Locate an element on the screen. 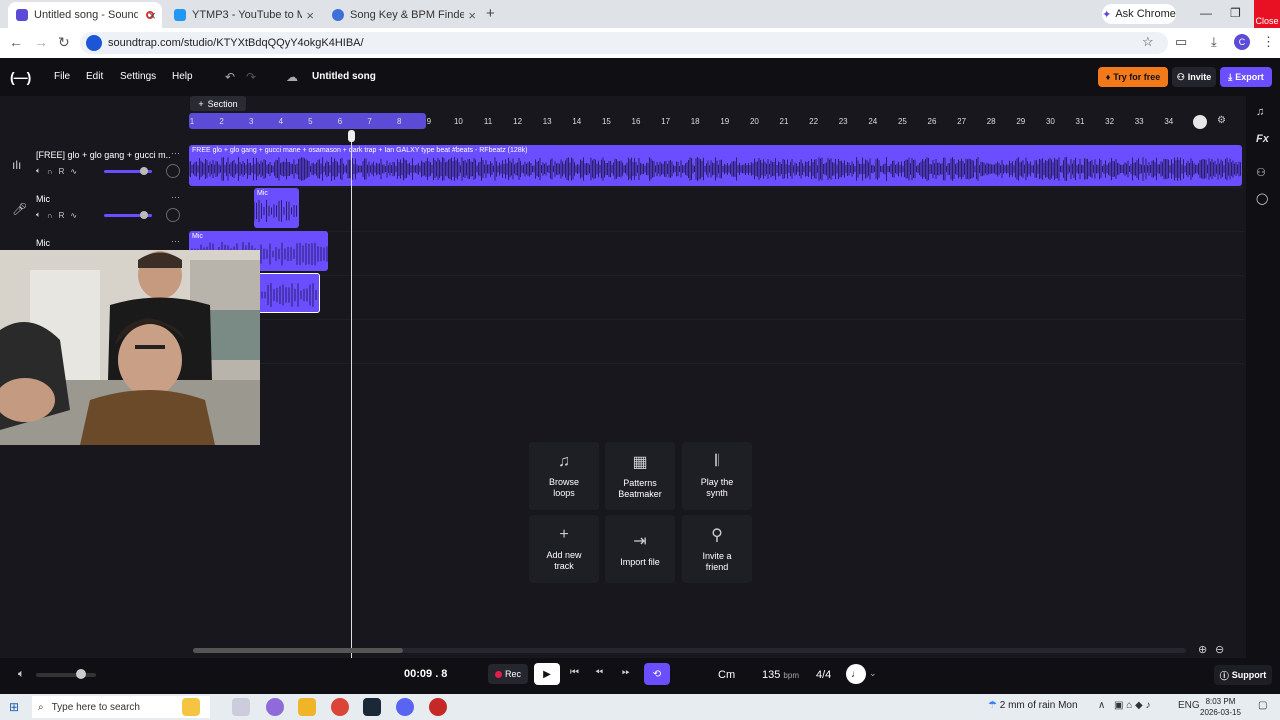  master-volume-knob is located at coordinates (81, 674).